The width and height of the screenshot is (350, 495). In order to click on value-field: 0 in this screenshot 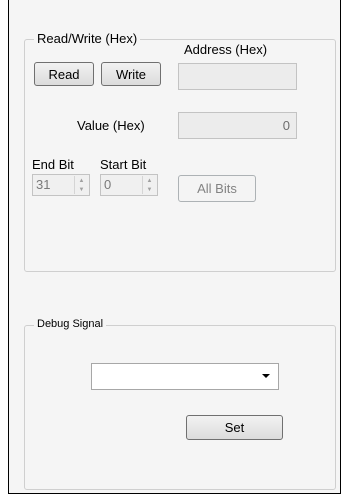, I will do `click(237, 125)`.